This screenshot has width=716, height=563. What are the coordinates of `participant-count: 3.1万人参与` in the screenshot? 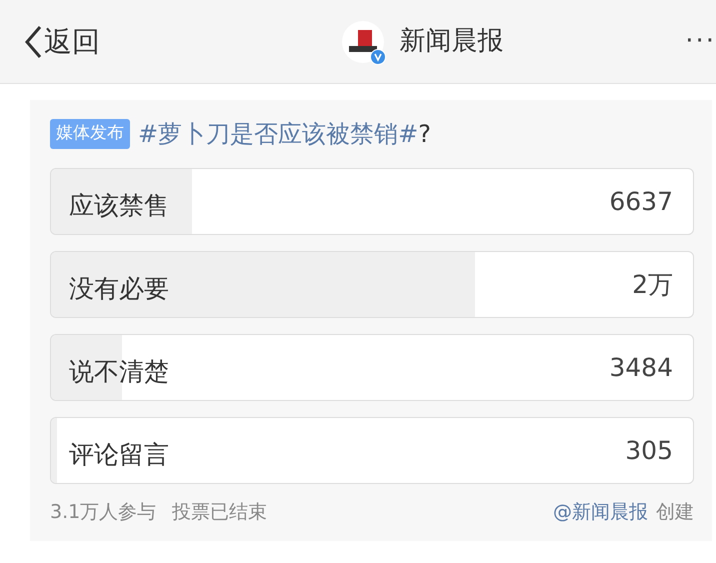 It's located at (103, 512).